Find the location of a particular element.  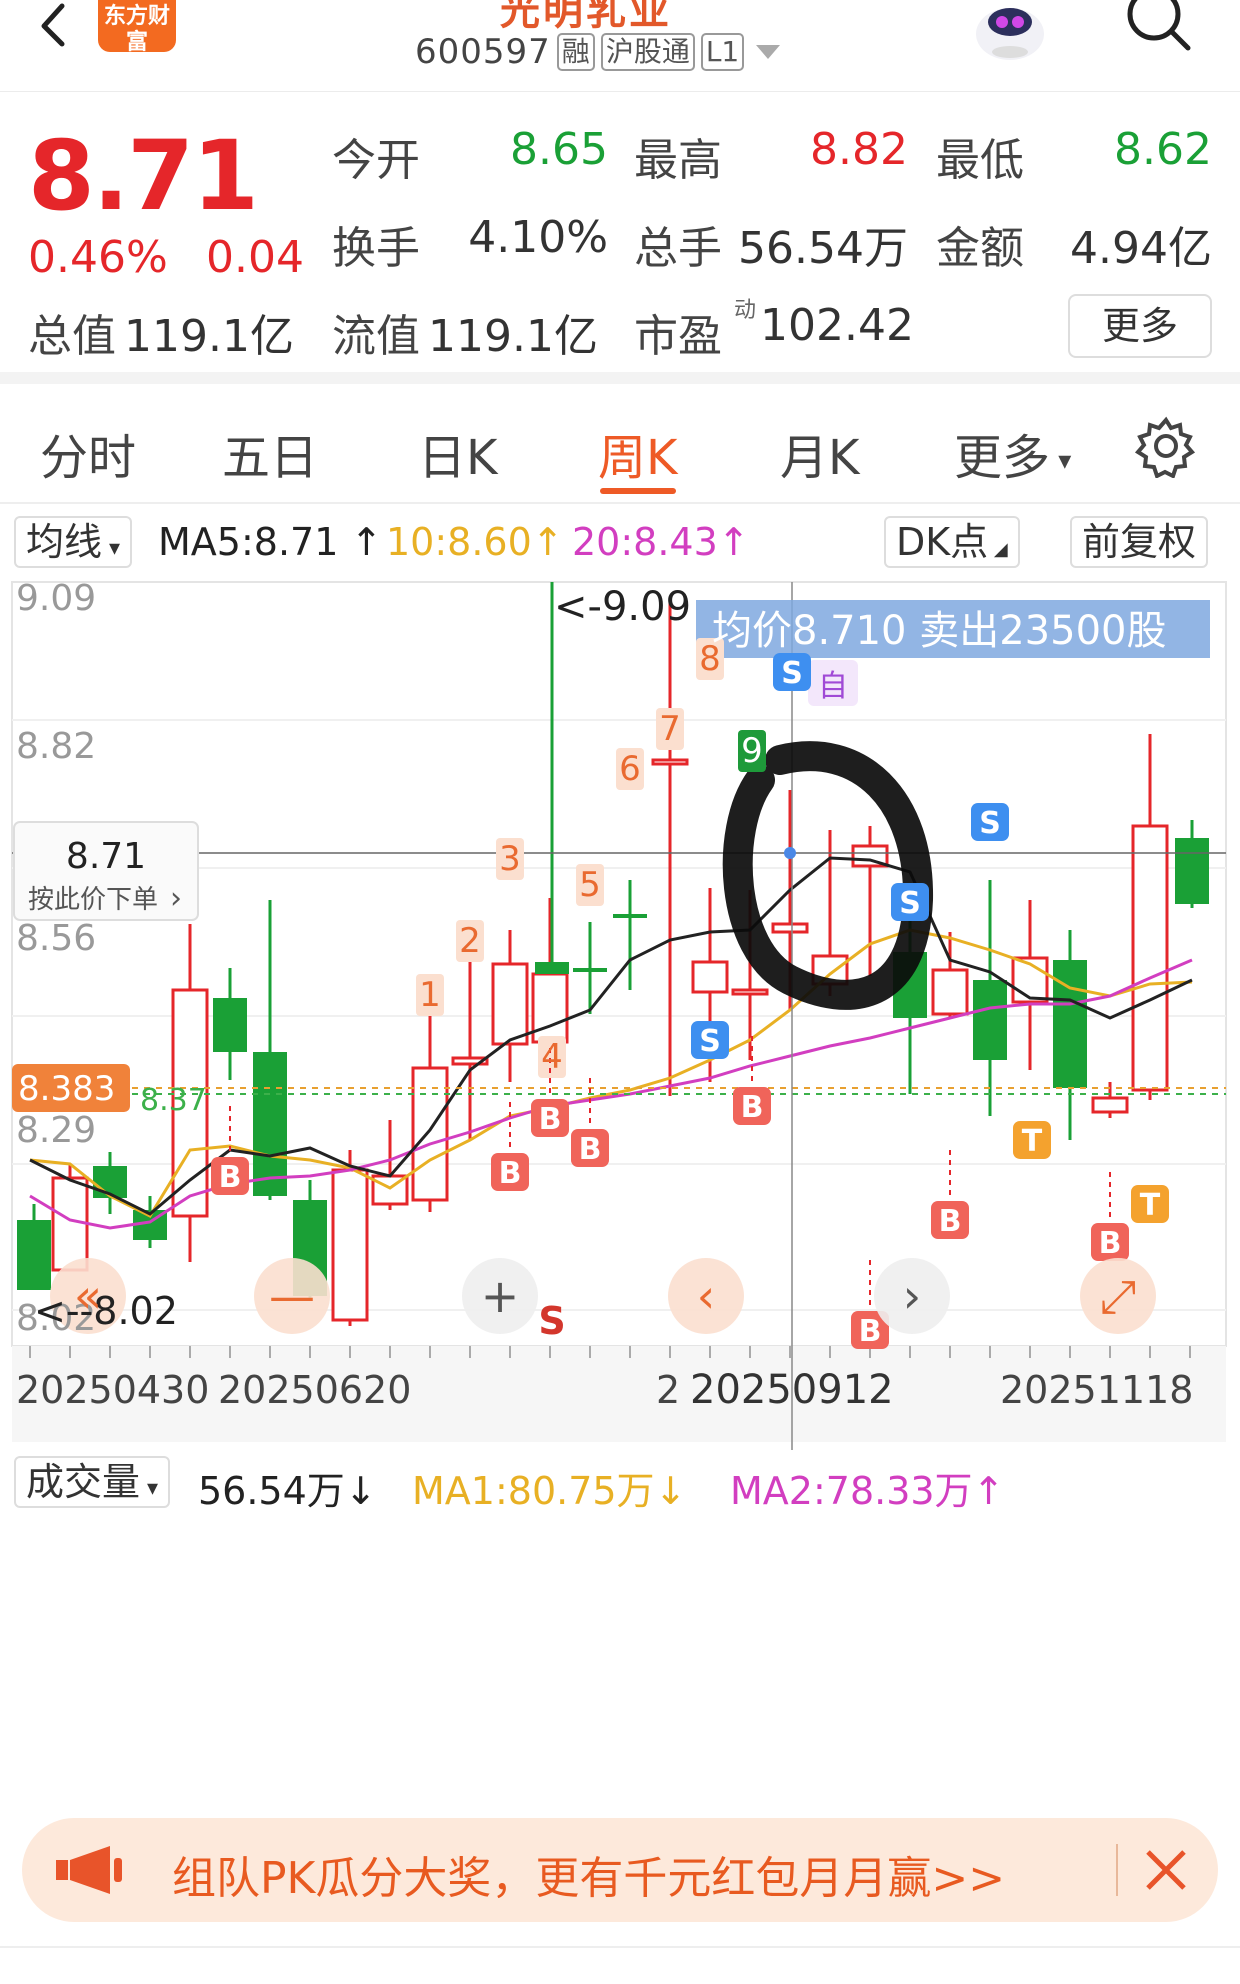

active-tab-underline is located at coordinates (638, 491).